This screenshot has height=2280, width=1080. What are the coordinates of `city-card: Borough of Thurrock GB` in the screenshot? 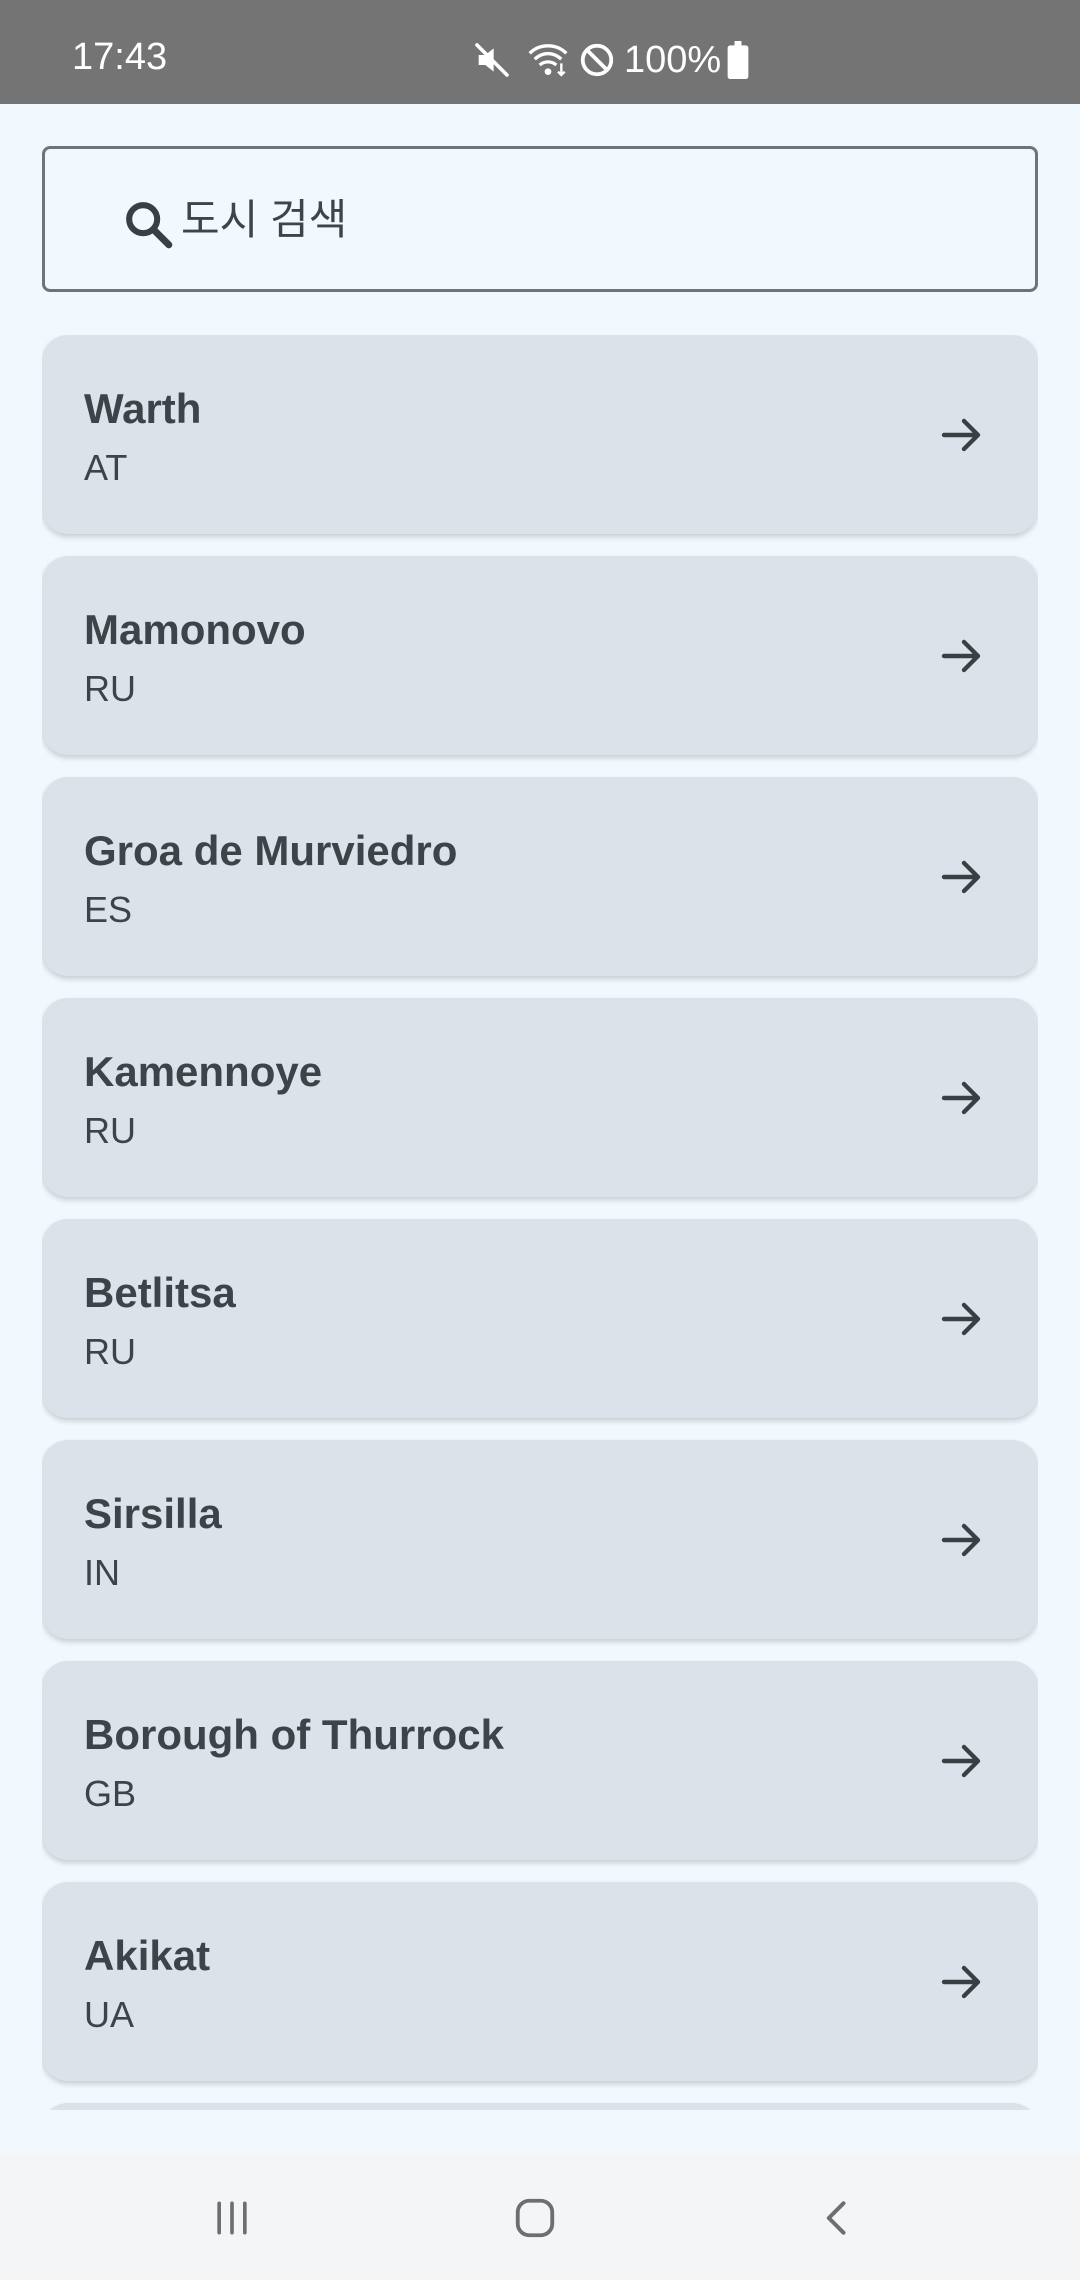 It's located at (540, 1760).